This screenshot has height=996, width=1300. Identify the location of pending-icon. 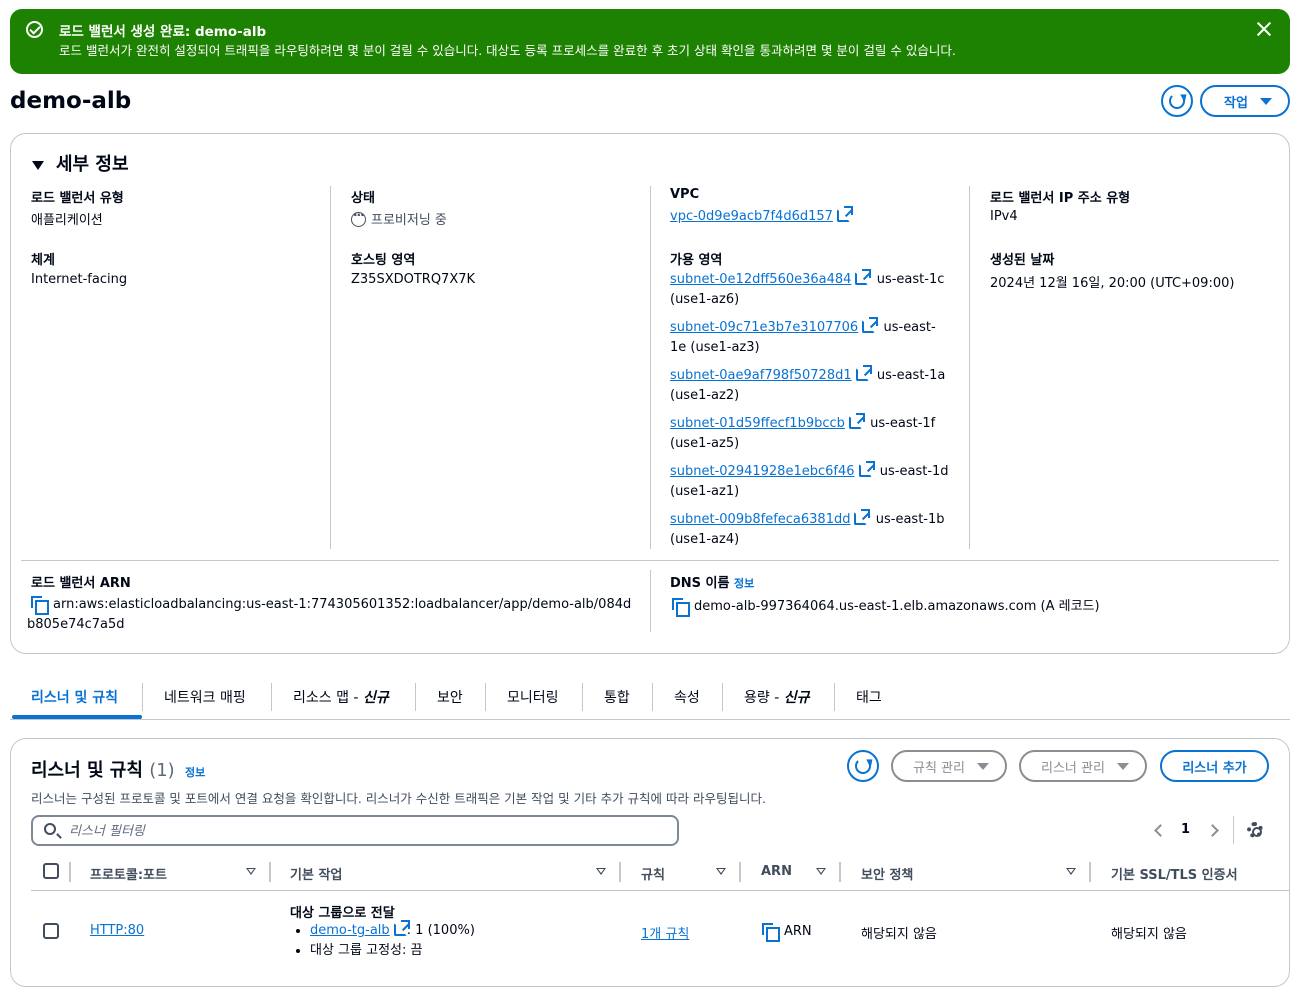
(358, 217).